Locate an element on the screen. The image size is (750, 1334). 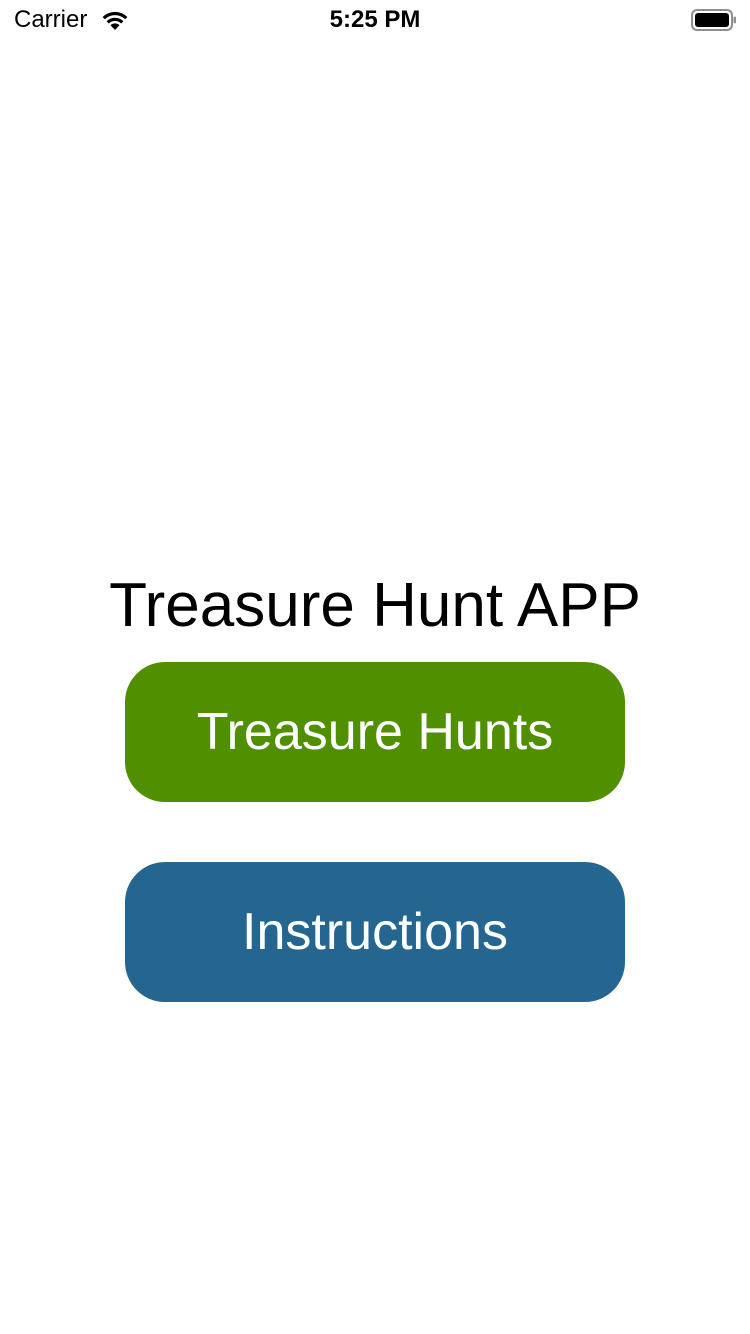
status-bar: Carrier 5:25 PM is located at coordinates (375, 20).